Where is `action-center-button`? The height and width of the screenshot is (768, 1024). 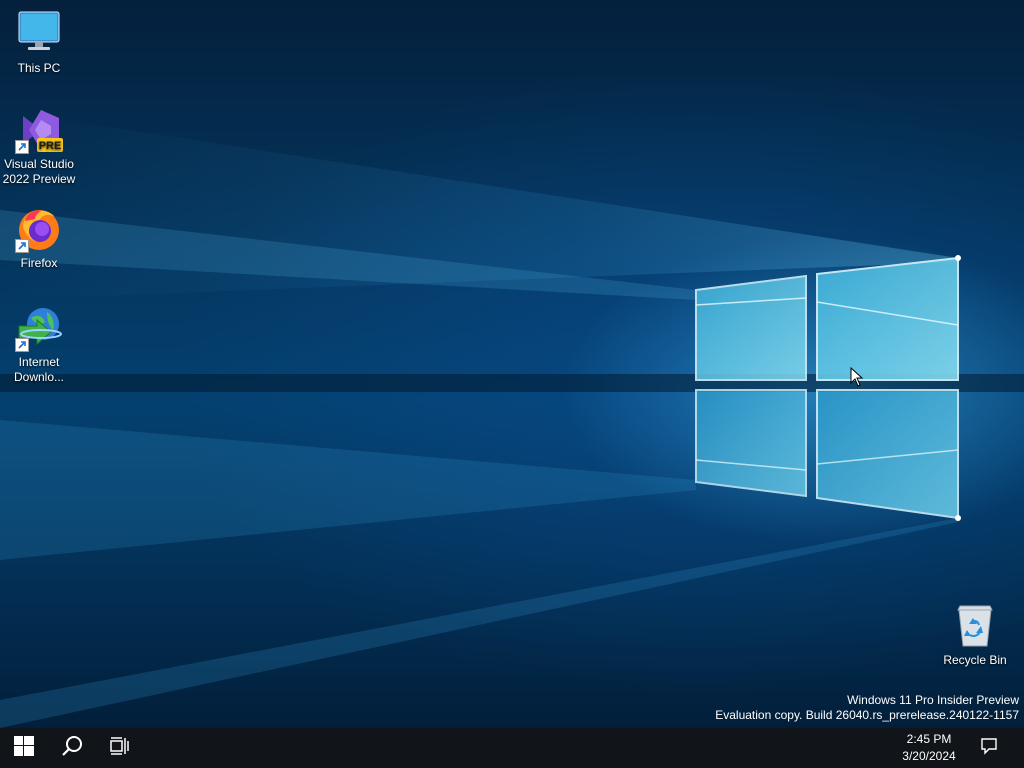
action-center-button is located at coordinates (989, 748).